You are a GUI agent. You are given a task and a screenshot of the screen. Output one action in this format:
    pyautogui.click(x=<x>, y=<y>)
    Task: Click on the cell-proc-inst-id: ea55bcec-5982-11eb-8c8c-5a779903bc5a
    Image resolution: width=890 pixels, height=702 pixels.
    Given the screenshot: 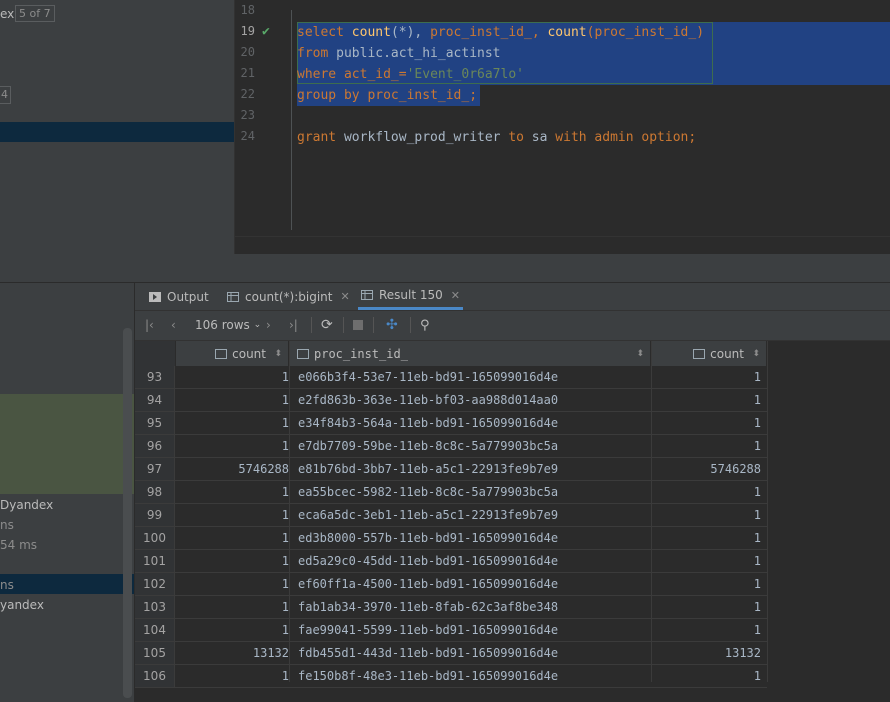 What is the action you would take?
    pyautogui.click(x=473, y=492)
    